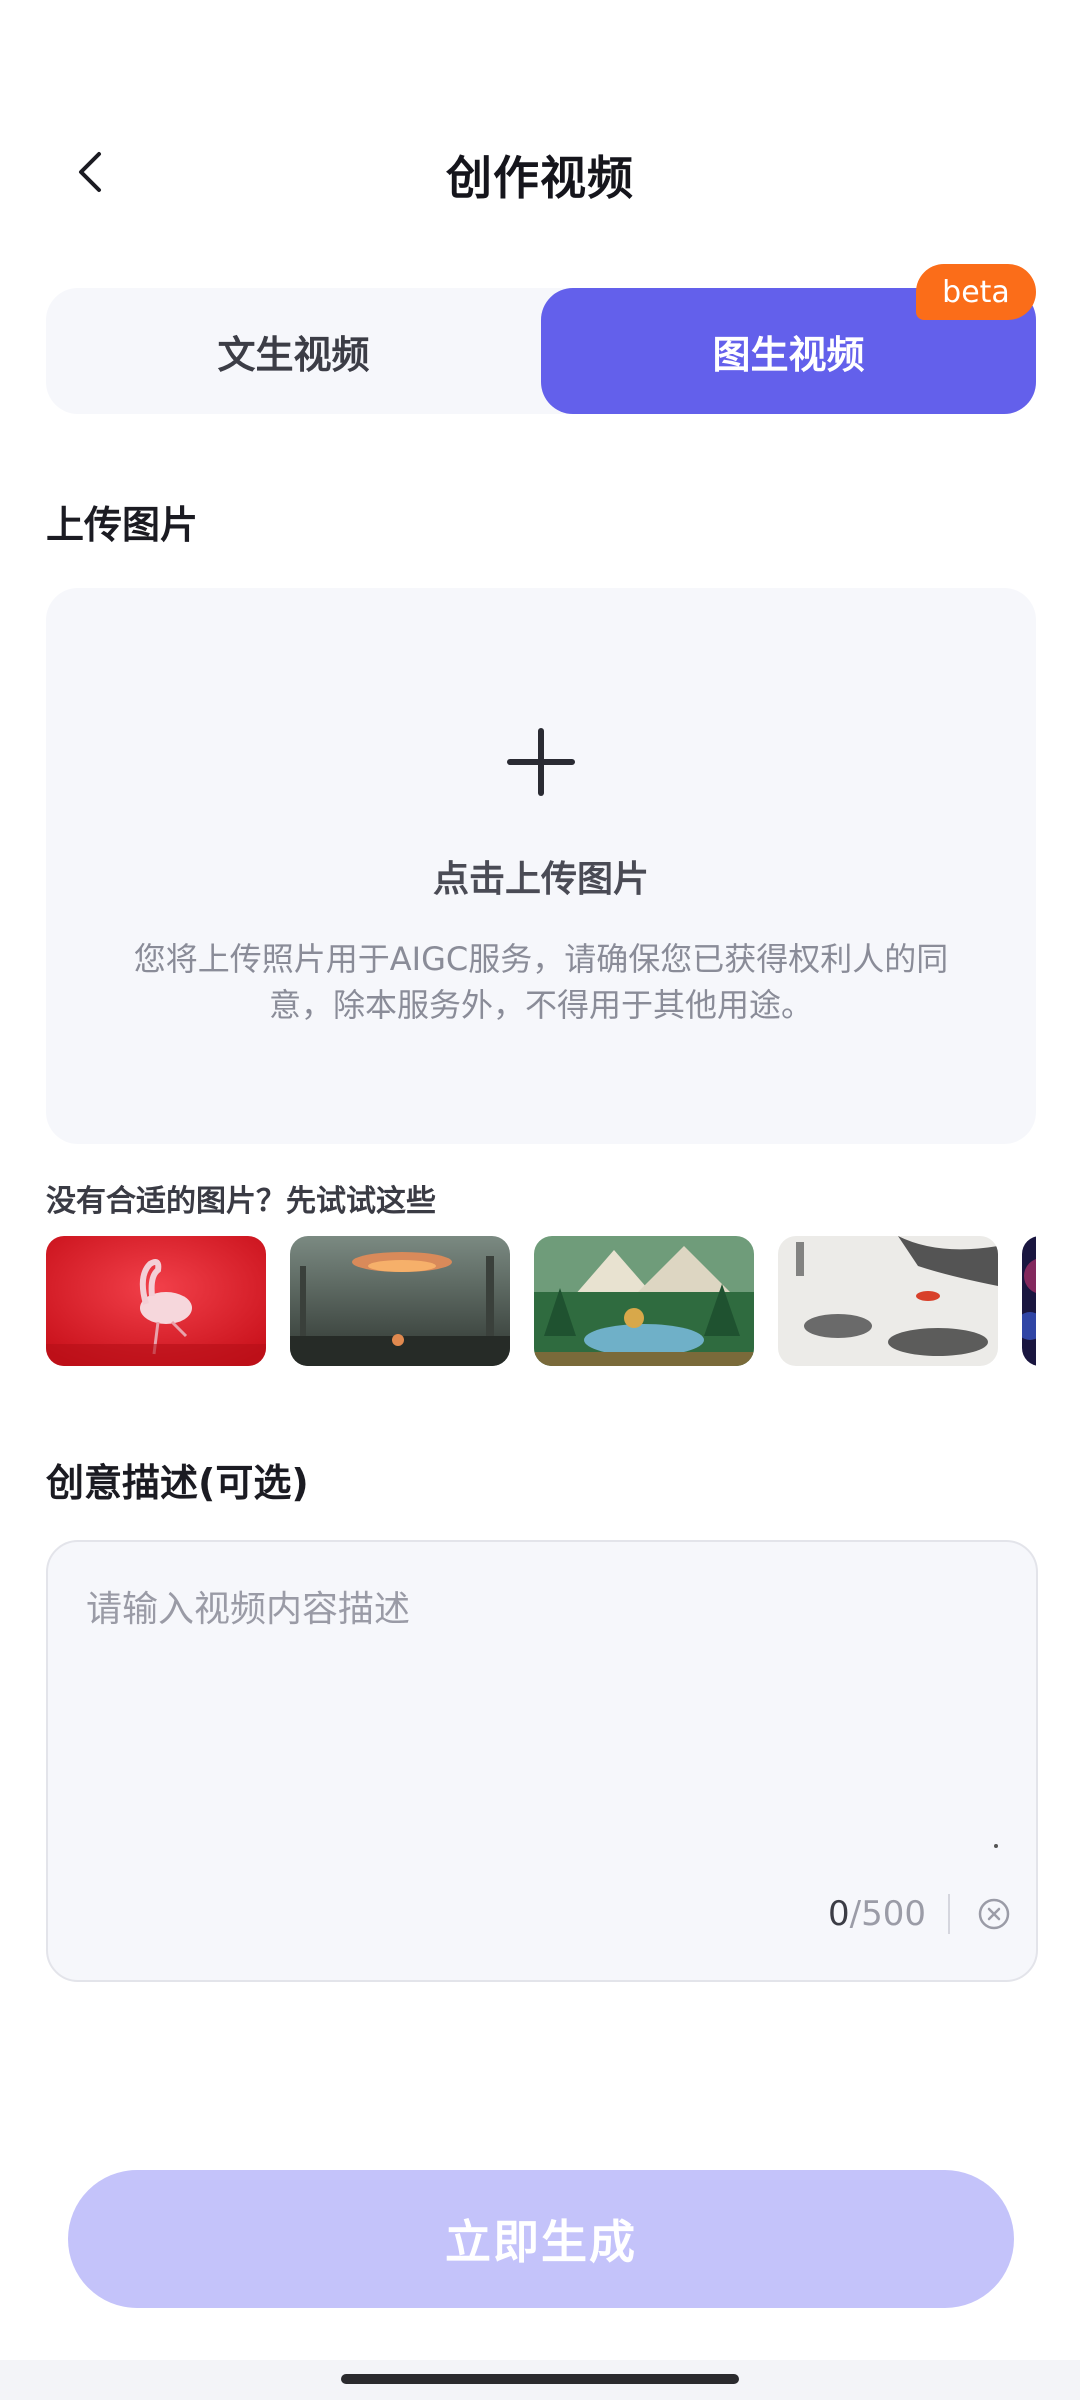  Describe the element at coordinates (888, 1301) in the screenshot. I see `sample-thumb-ink-painting` at that location.